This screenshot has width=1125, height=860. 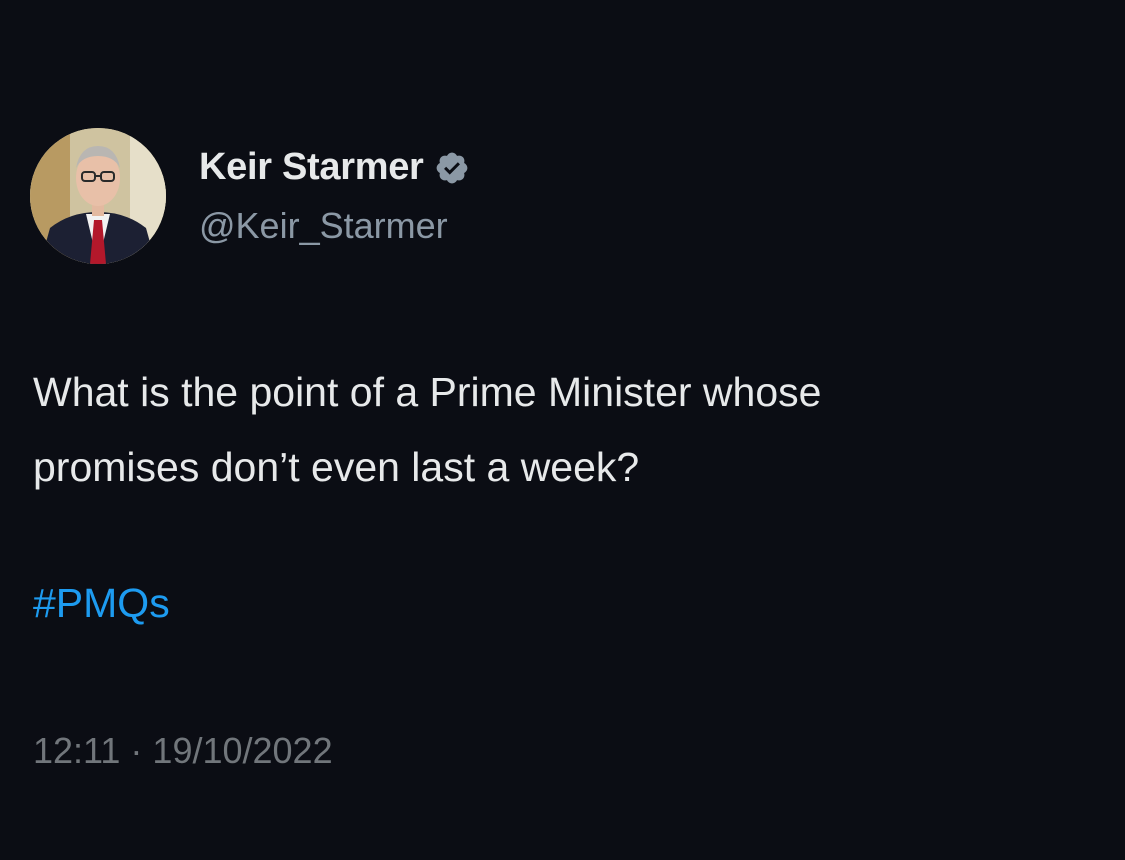 I want to click on tweet-date: 19/10/2022, so click(x=242, y=750).